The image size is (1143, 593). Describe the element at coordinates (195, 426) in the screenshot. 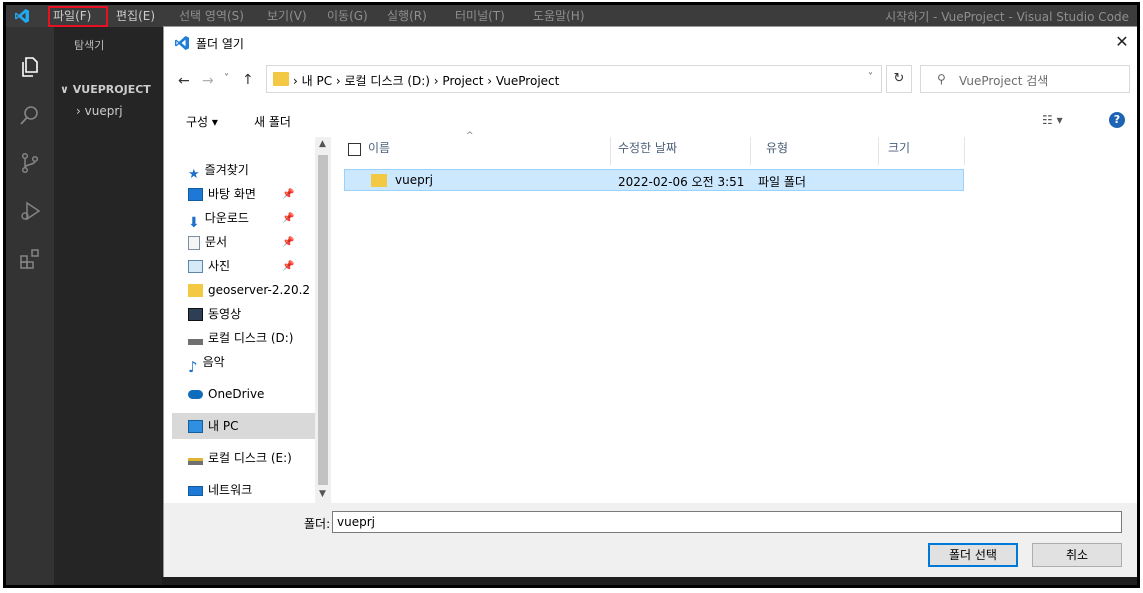

I see `computer-icon` at that location.